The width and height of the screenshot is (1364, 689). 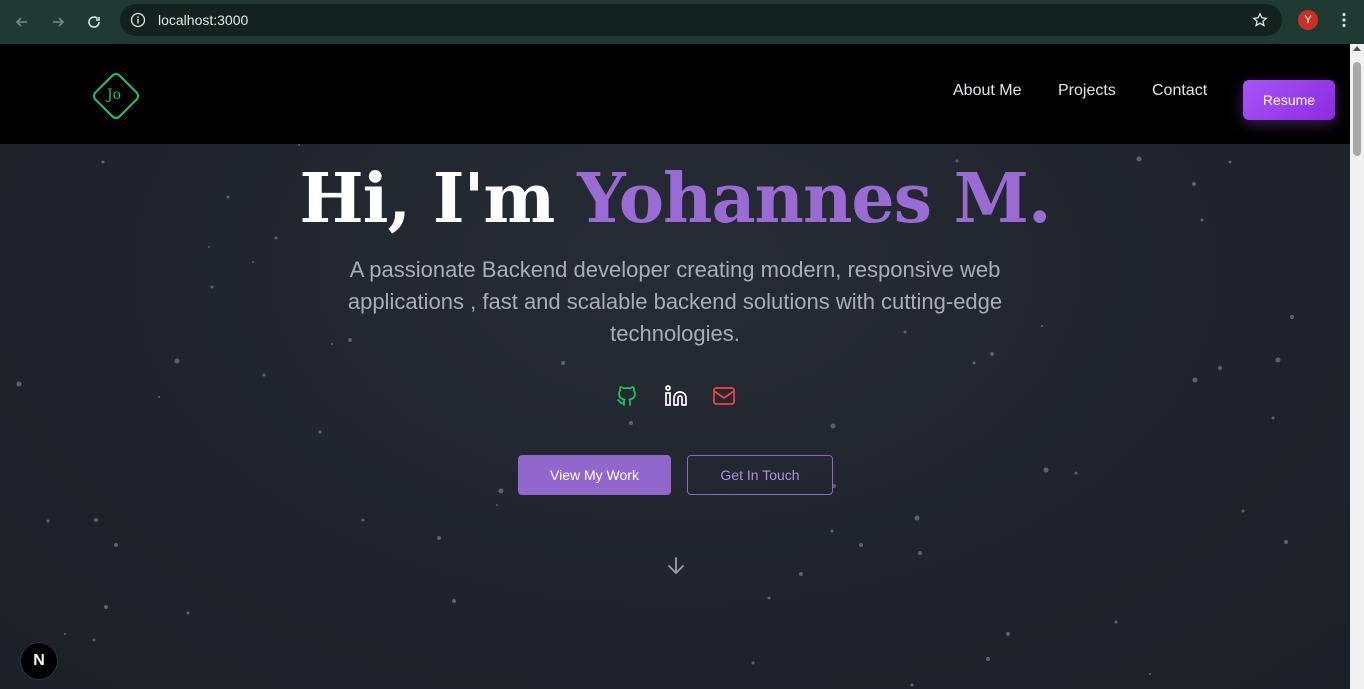 I want to click on logo-text: Jo, so click(x=114, y=95).